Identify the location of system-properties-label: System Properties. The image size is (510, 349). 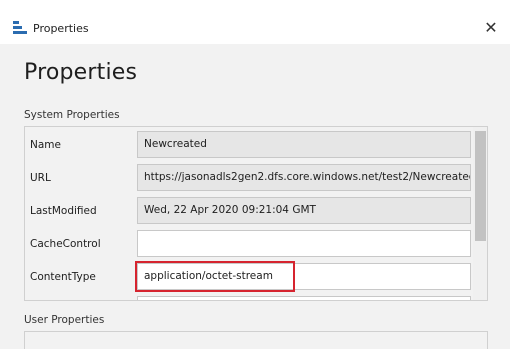
(72, 115).